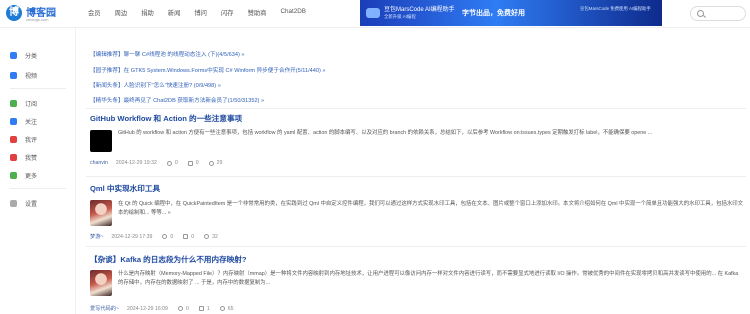 This screenshot has width=750, height=314. Describe the element at coordinates (13, 203) in the screenshot. I see `settings-icon` at that location.